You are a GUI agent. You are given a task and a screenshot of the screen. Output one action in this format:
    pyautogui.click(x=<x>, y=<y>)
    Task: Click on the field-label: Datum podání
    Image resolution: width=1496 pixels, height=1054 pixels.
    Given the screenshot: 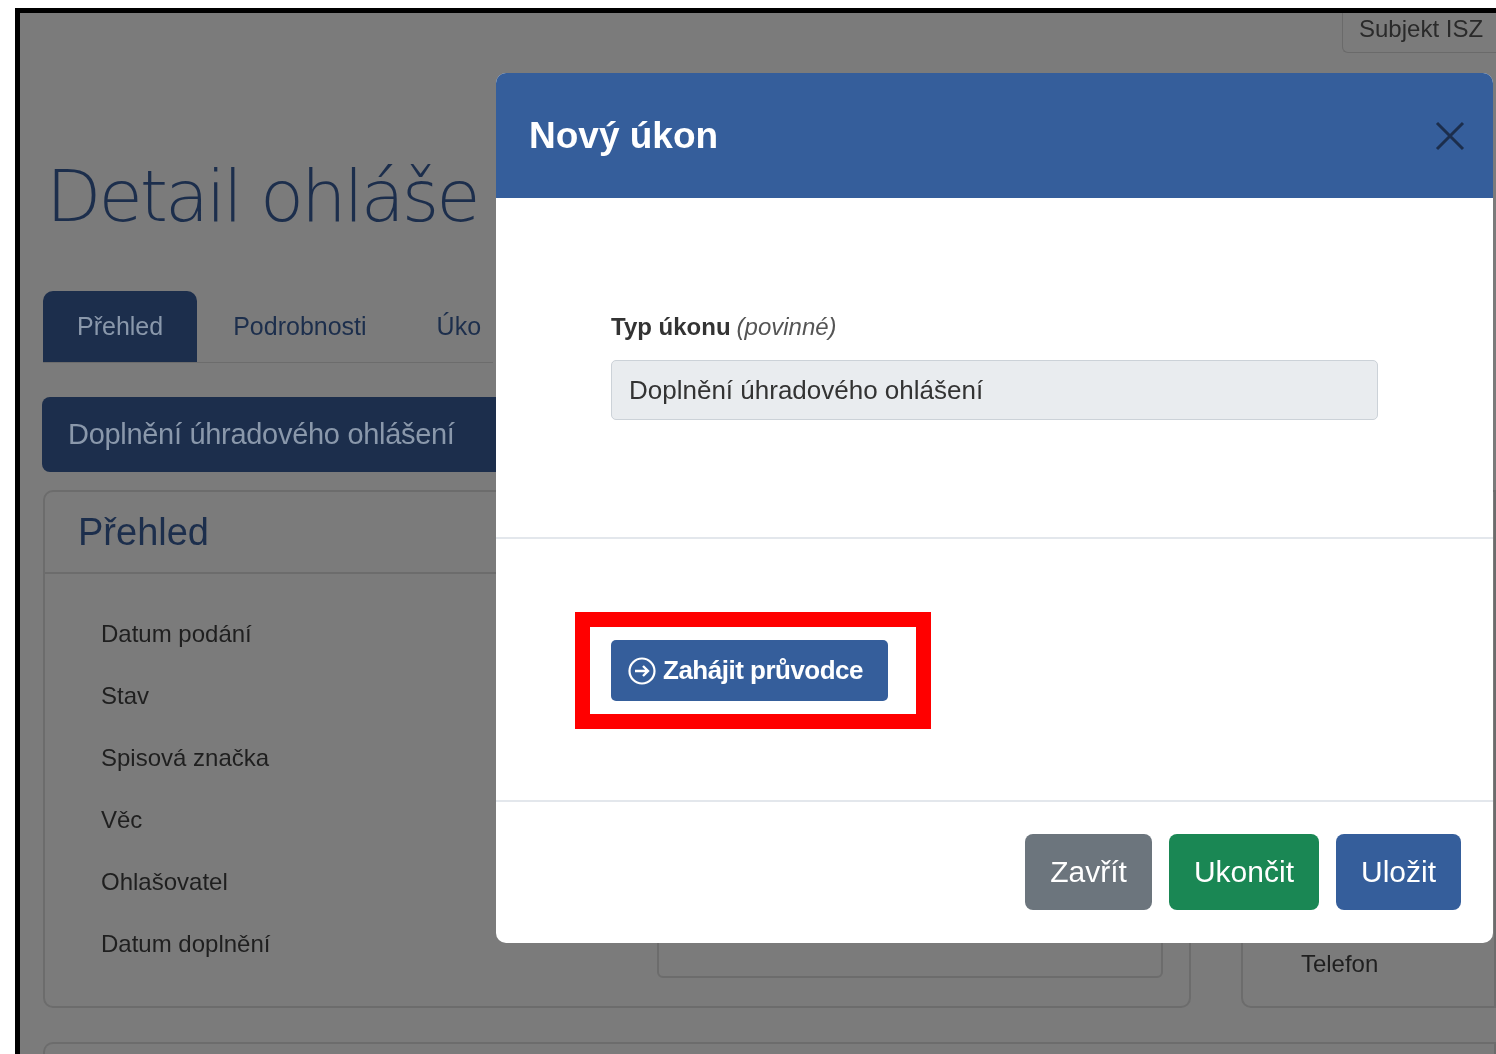 What is the action you would take?
    pyautogui.click(x=176, y=634)
    